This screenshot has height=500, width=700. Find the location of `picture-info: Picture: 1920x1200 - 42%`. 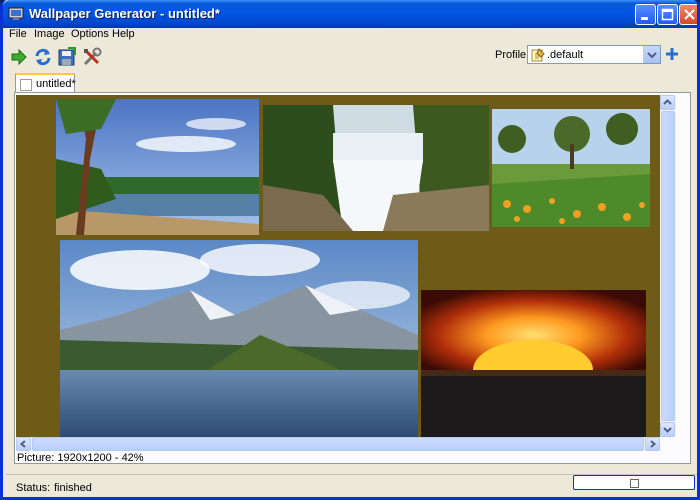

picture-info: Picture: 1920x1200 - 42% is located at coordinates (80, 458).